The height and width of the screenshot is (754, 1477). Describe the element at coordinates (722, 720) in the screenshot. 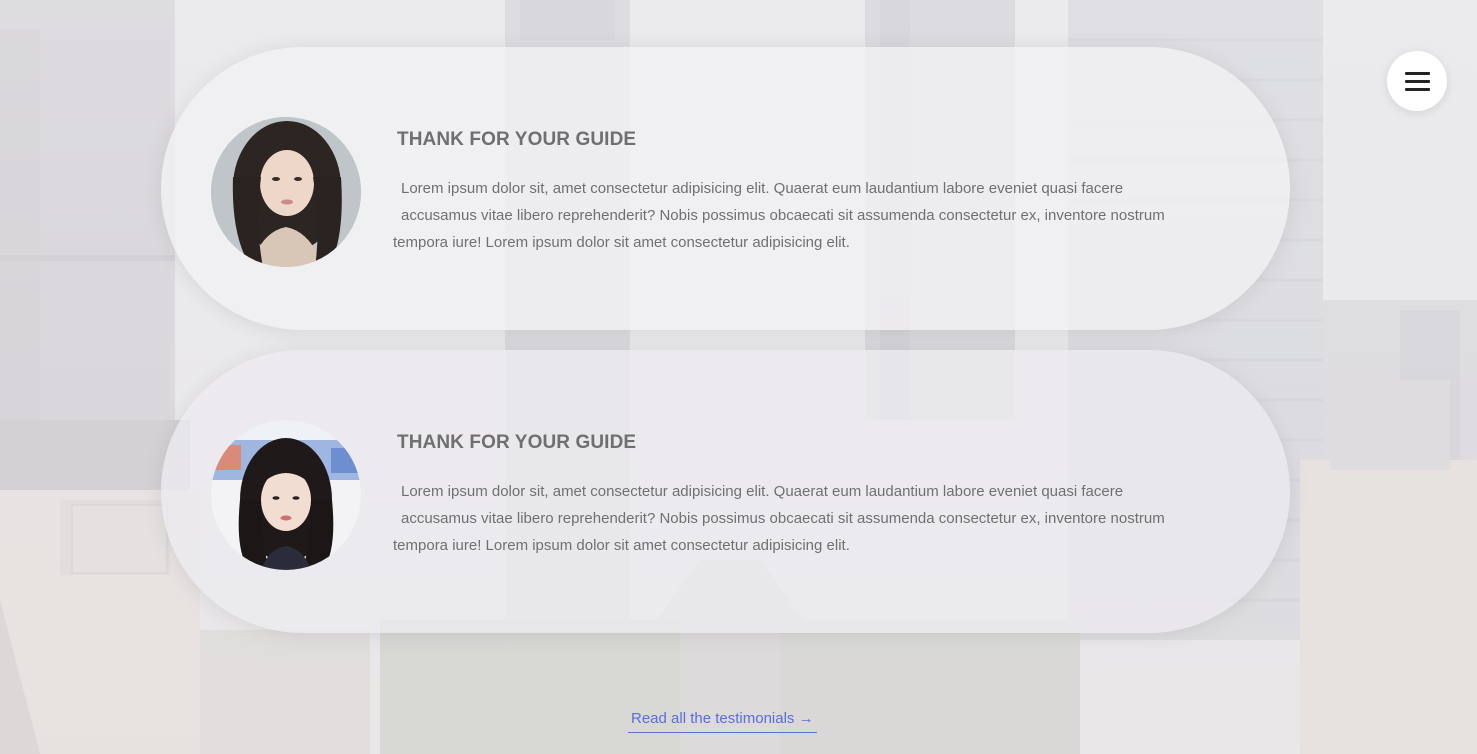

I see `read-all-testimonials-link: Read all the testimonials →` at that location.